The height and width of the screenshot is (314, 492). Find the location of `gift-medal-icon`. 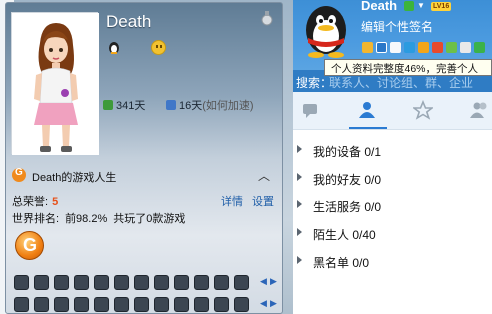

gift-medal-icon is located at coordinates (267, 19).